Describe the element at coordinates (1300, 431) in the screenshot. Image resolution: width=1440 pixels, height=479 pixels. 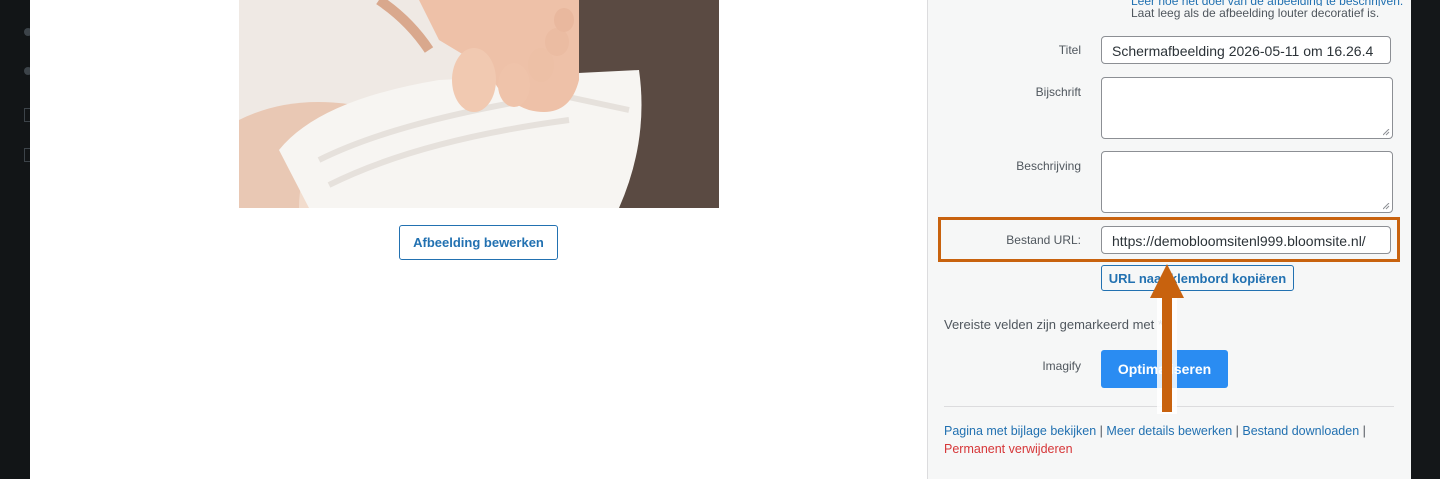
I see `download-file-link: Bestand downloaden` at that location.